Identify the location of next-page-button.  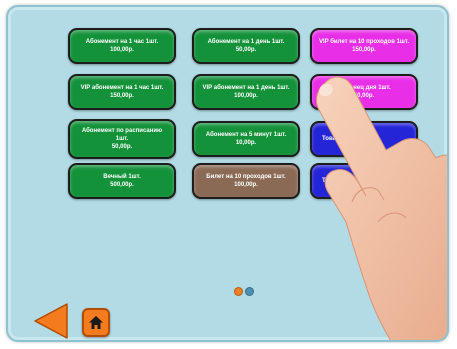
(395, 286).